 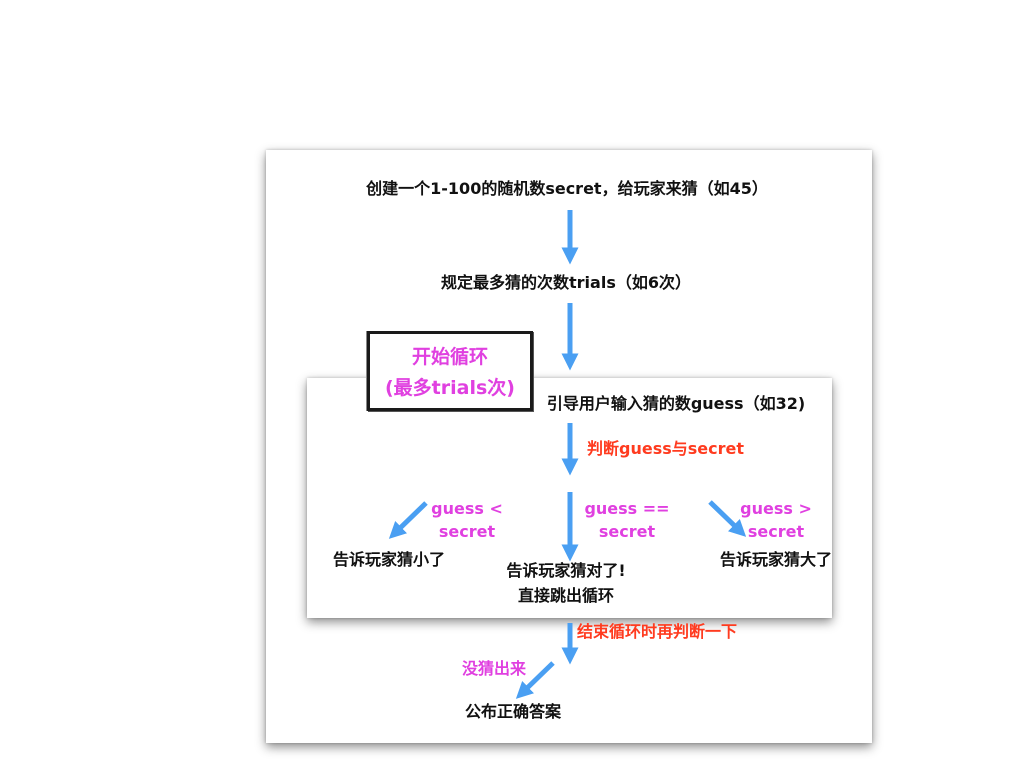 I want to click on condition-less: guess < secret, so click(x=467, y=520).